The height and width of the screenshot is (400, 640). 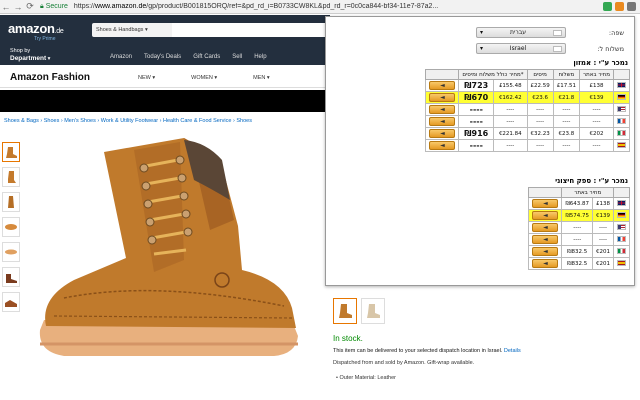 I want to click on es-flag-icon, so click(x=621, y=144).